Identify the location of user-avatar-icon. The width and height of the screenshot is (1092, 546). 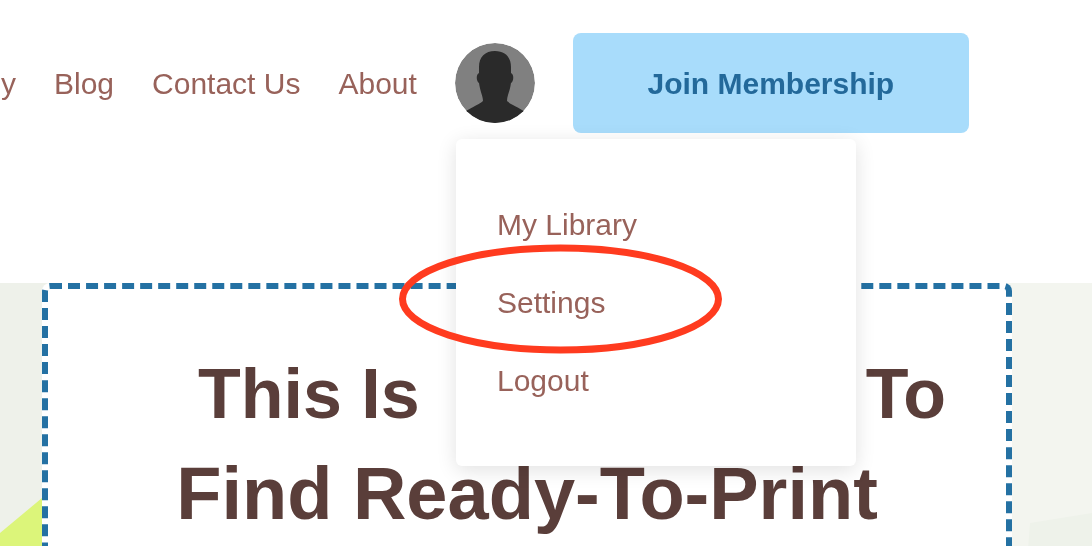
(494, 83).